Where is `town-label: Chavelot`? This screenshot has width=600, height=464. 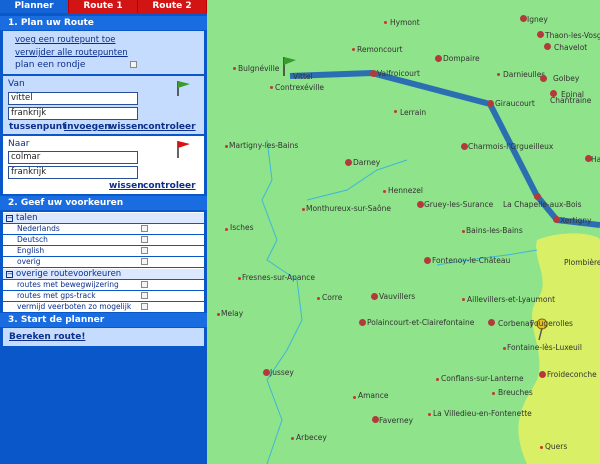
town-label: Chavelot is located at coordinates (571, 47).